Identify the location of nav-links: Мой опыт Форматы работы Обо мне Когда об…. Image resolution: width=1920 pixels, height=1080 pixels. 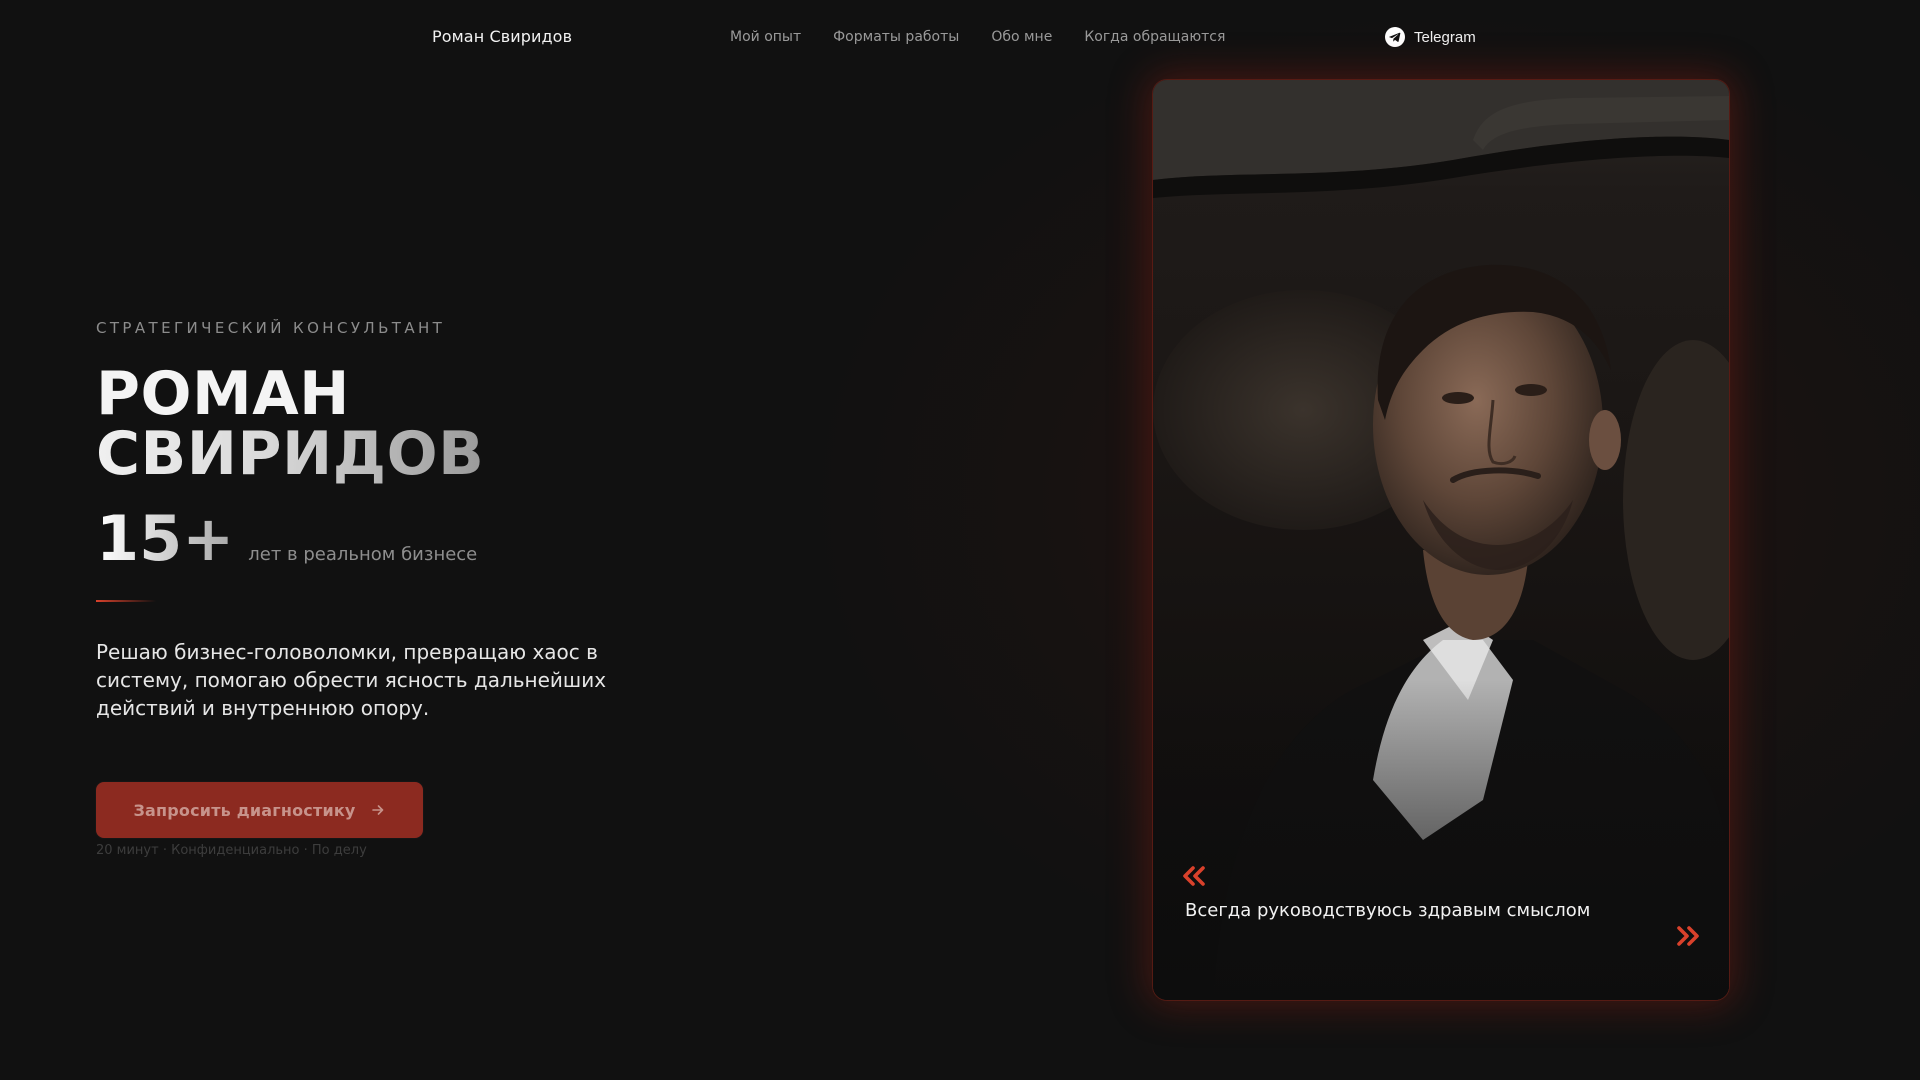
(977, 37).